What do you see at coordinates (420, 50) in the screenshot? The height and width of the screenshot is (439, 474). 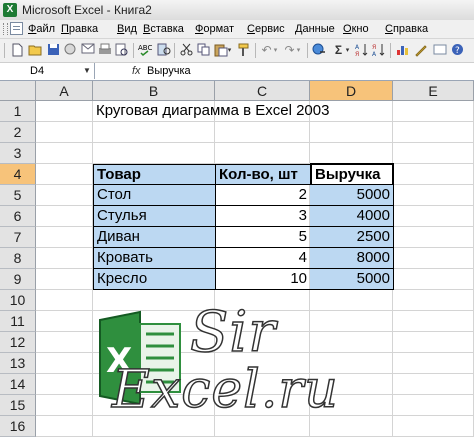 I see `drawing-icon` at bounding box center [420, 50].